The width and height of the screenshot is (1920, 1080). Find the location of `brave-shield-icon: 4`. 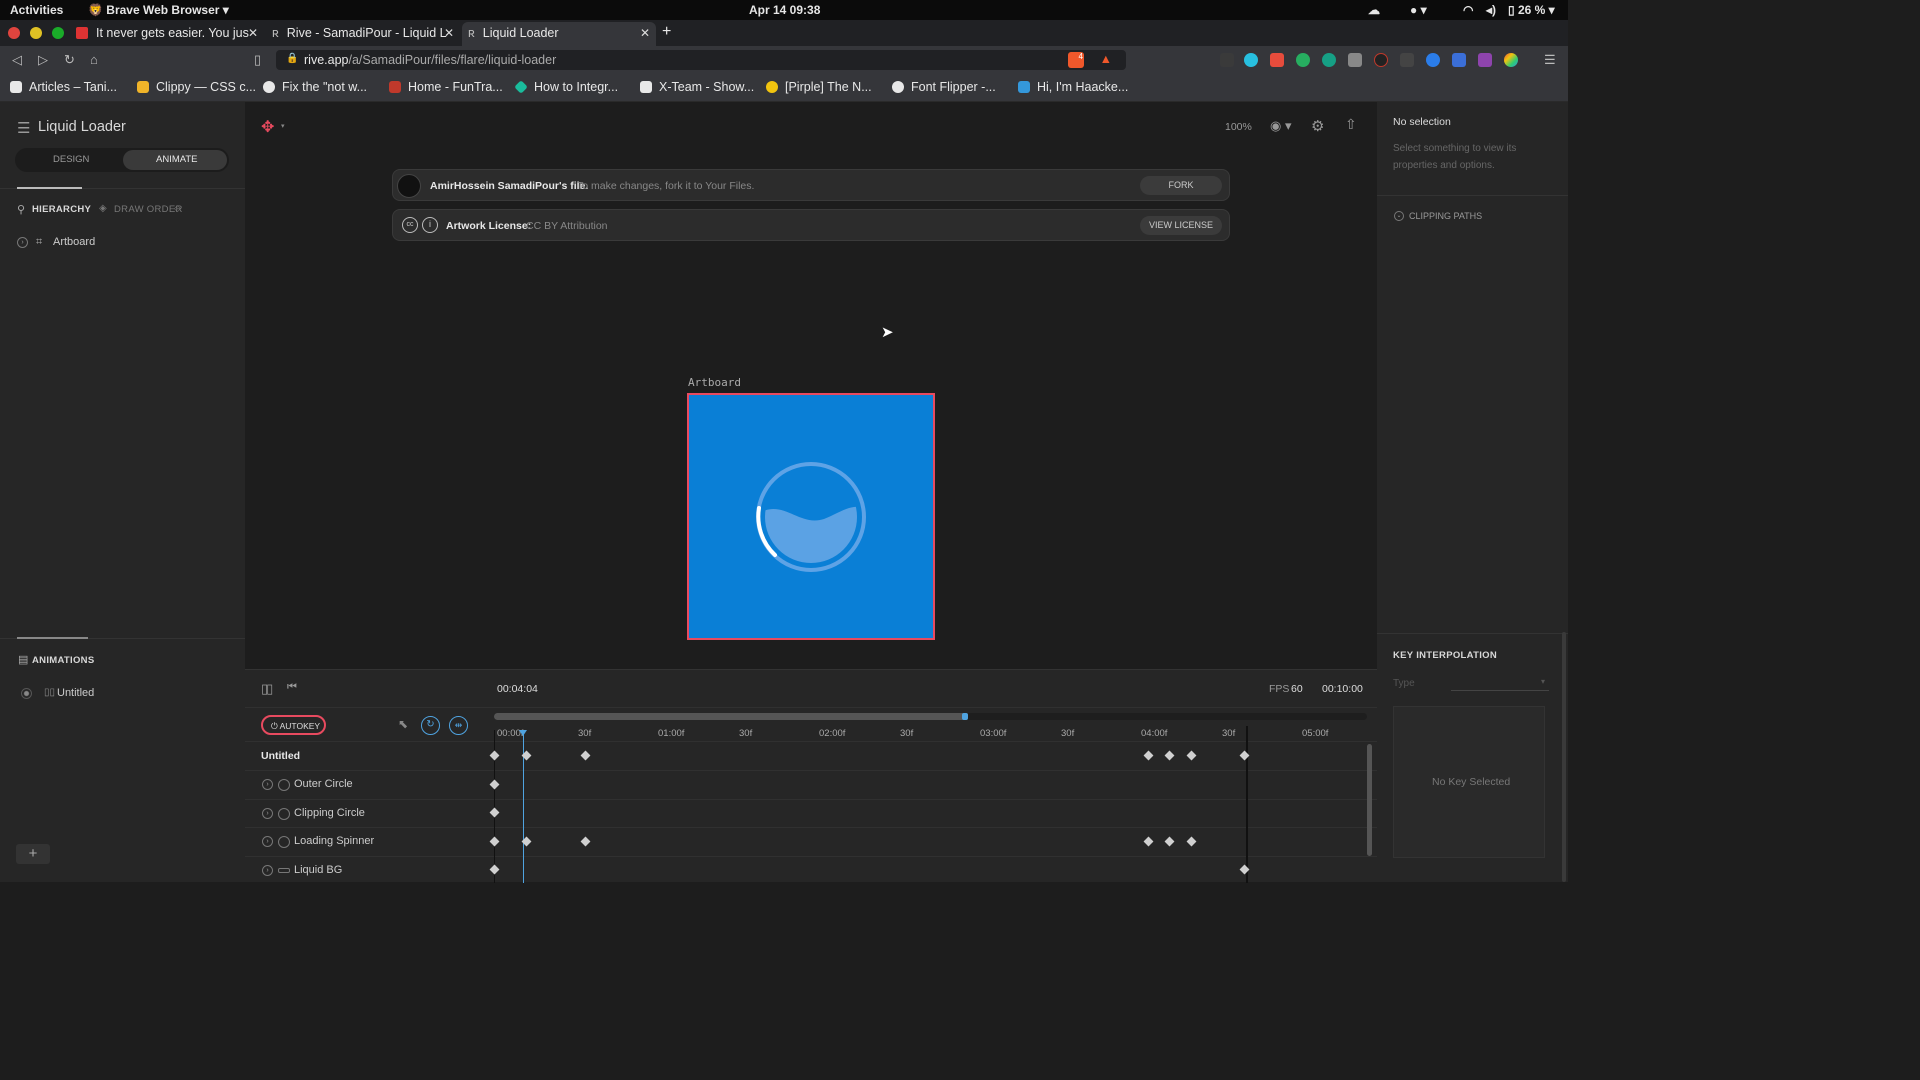

brave-shield-icon: 4 is located at coordinates (1076, 60).